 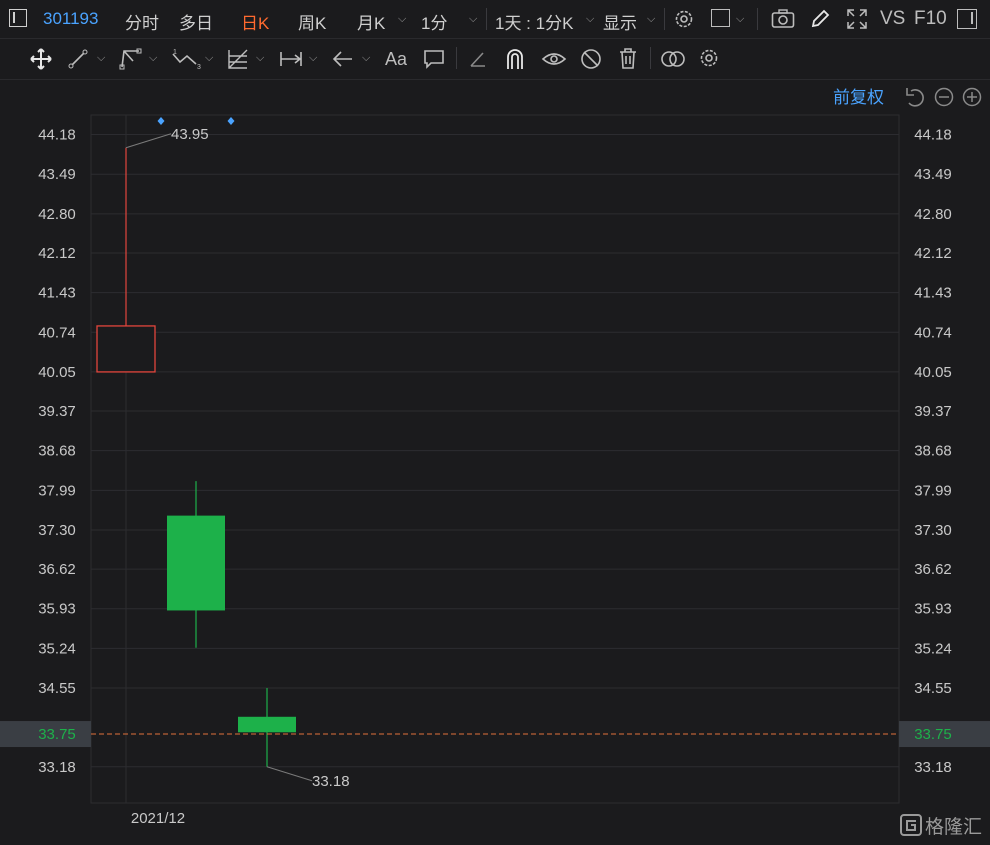 What do you see at coordinates (57, 734) in the screenshot?
I see `current-price-label-left: 33.75` at bounding box center [57, 734].